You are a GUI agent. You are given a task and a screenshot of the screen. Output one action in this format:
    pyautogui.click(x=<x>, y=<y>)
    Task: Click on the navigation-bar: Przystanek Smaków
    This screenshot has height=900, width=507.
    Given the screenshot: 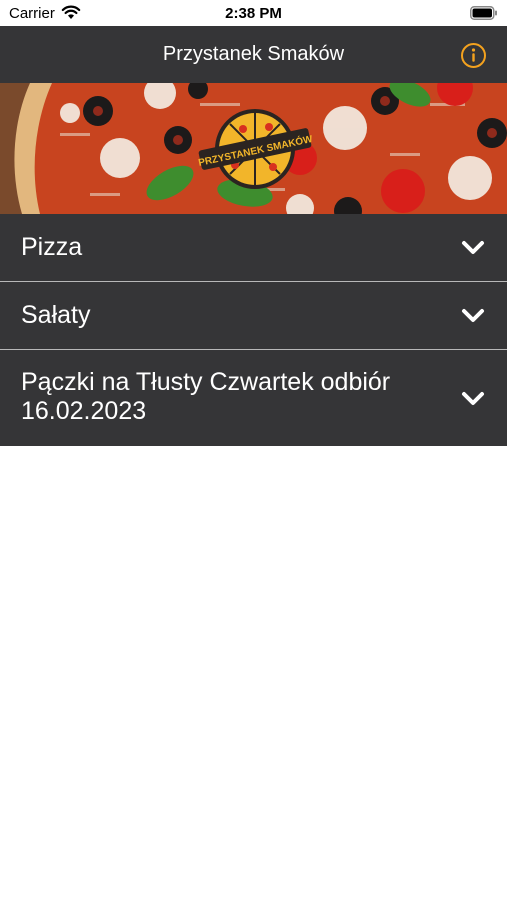 What is the action you would take?
    pyautogui.click(x=253, y=54)
    